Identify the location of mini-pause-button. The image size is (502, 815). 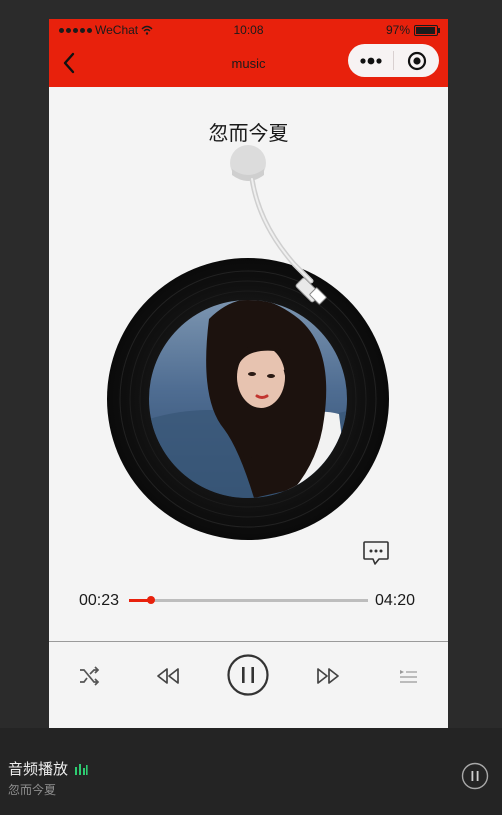
(475, 776).